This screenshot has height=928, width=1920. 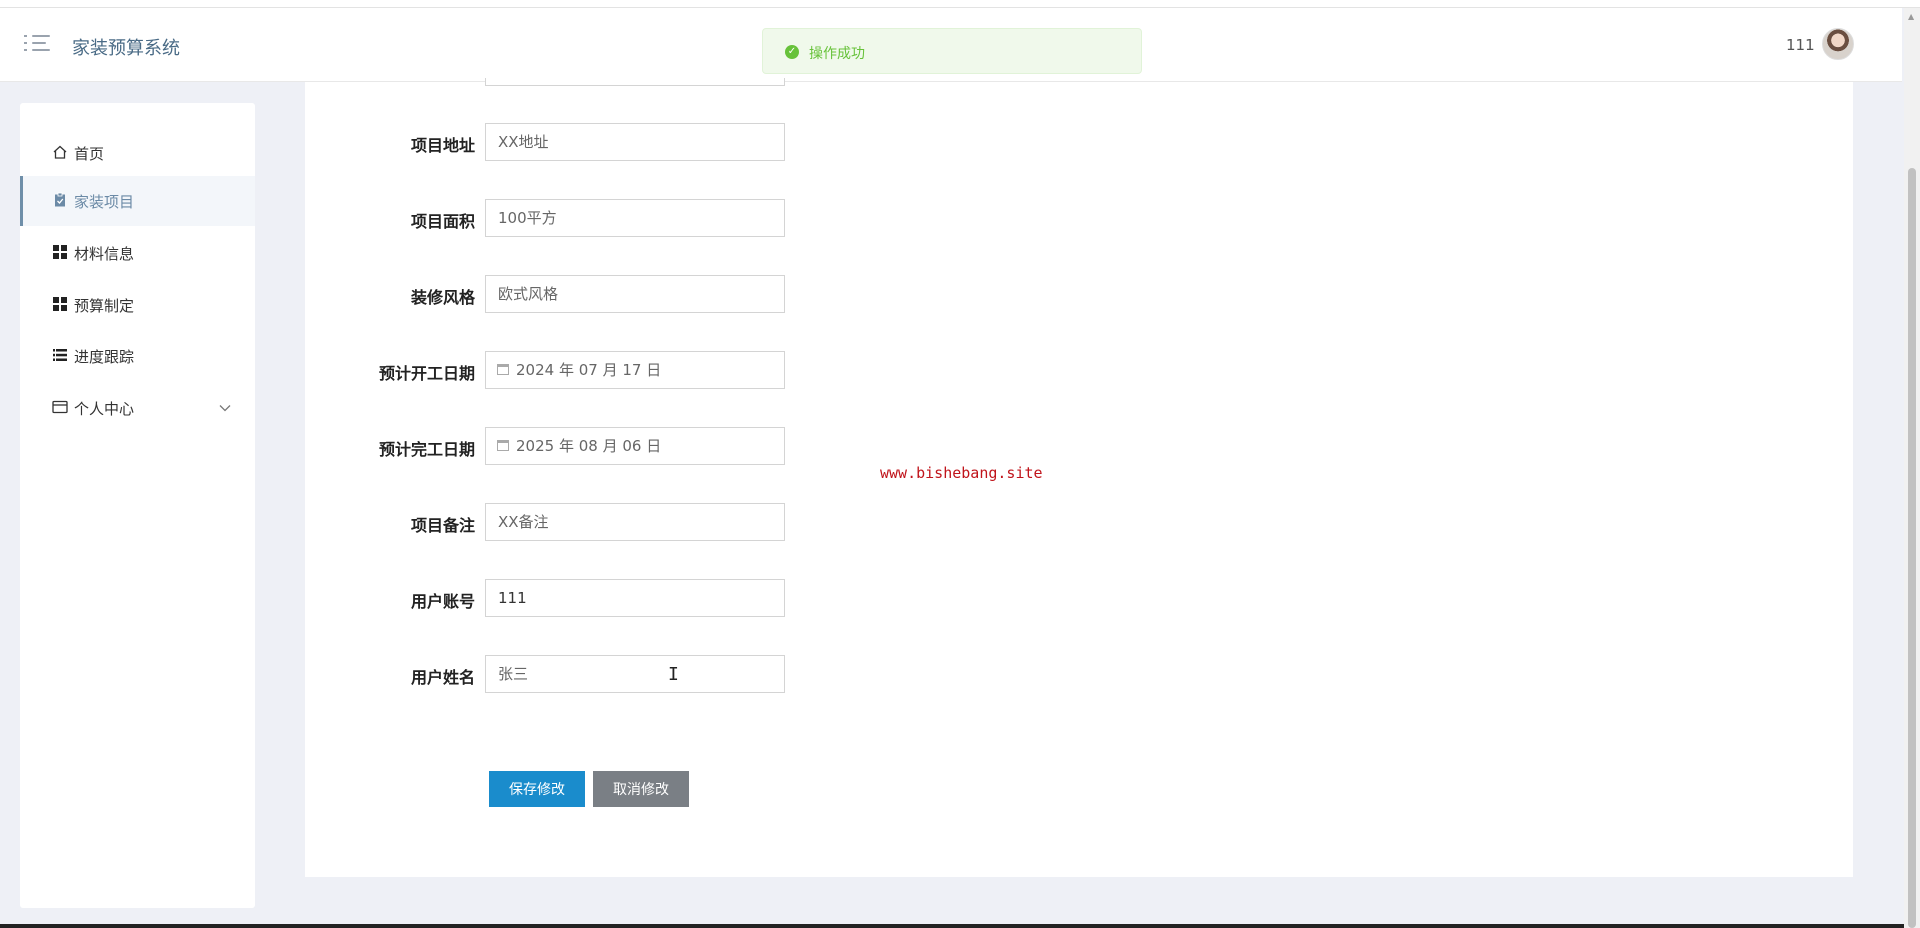 What do you see at coordinates (60, 199) in the screenshot?
I see `clipboard-icon` at bounding box center [60, 199].